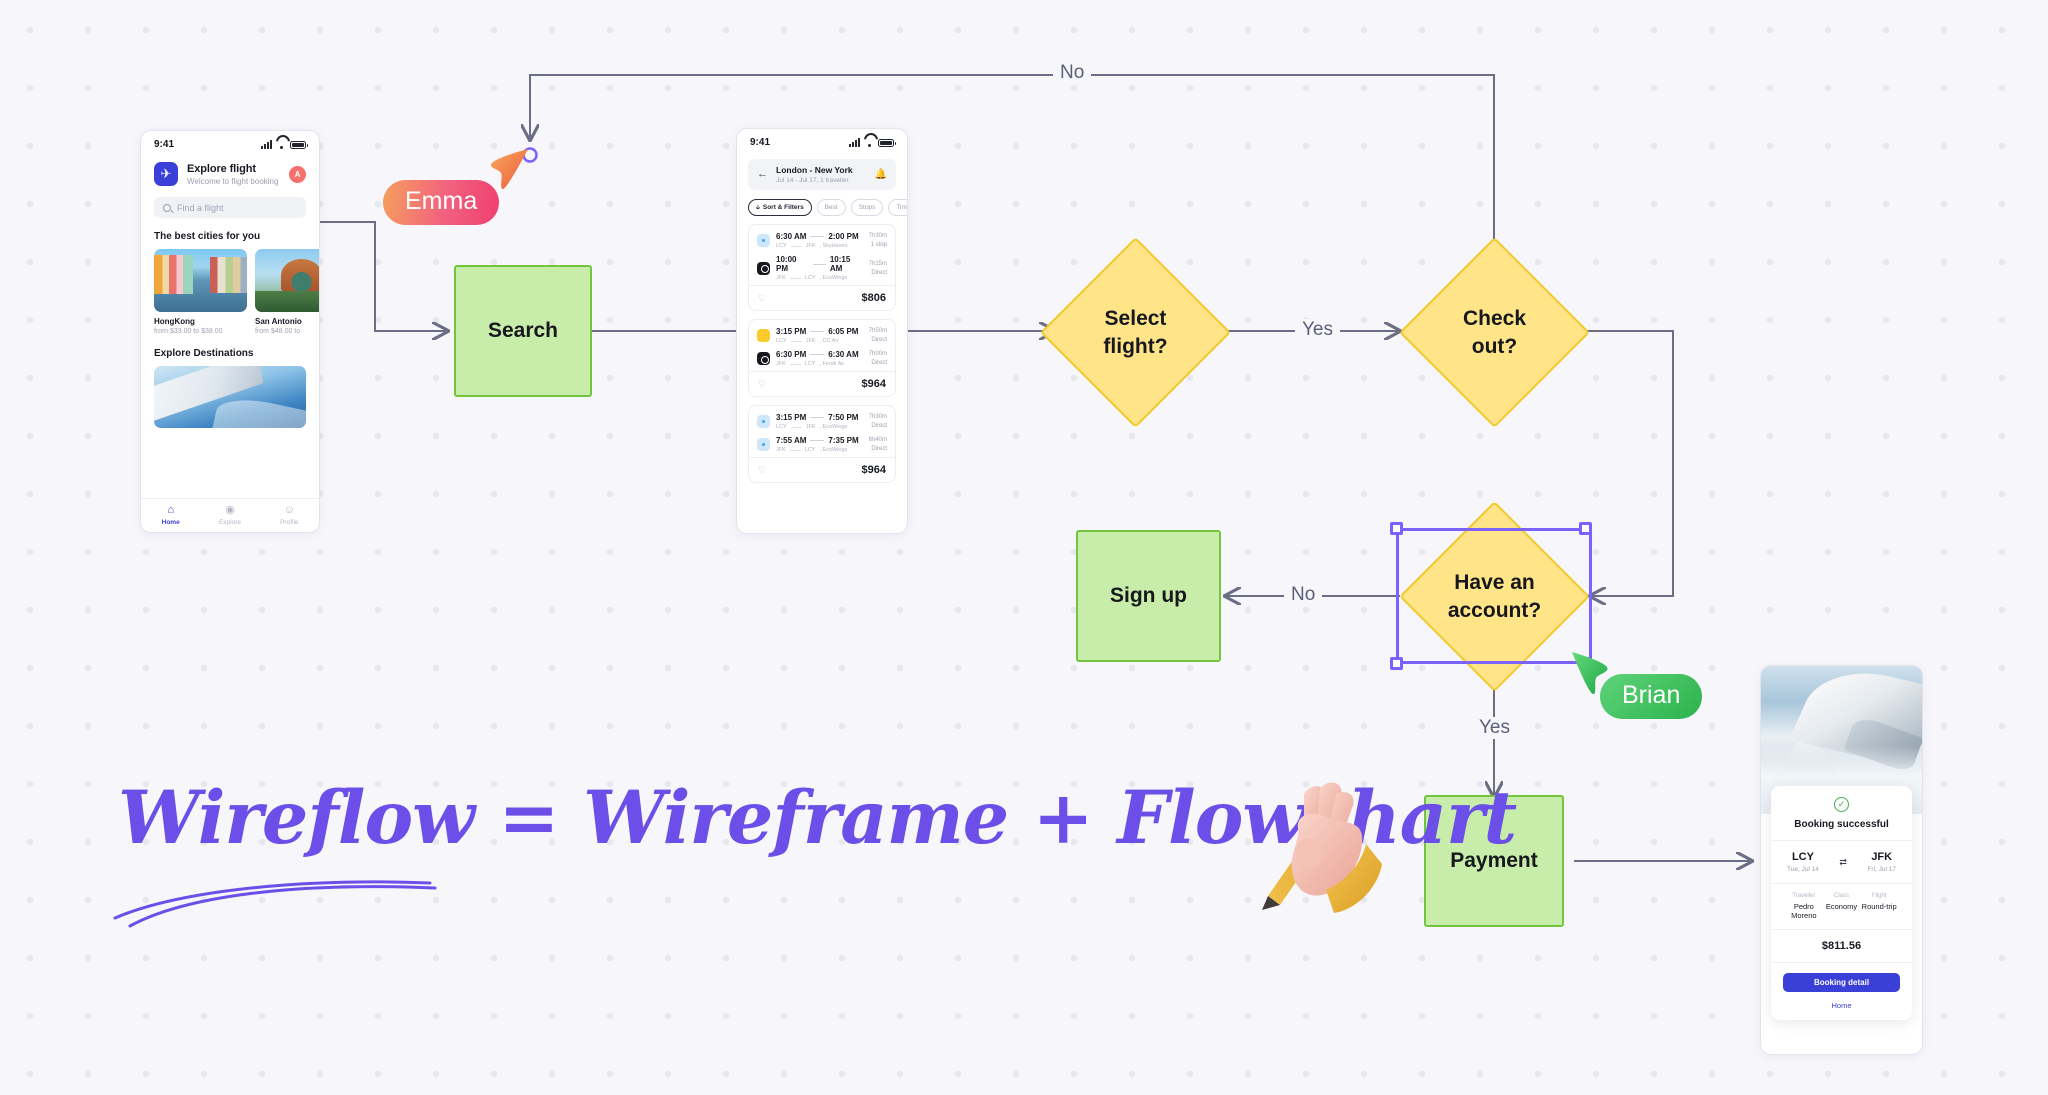 The width and height of the screenshot is (2048, 1095). Describe the element at coordinates (822, 239) in the screenshot. I see `flight-leg: 6:30 AM 2:00 PM LCY JFK , SkyHaven 7h30m` at that location.